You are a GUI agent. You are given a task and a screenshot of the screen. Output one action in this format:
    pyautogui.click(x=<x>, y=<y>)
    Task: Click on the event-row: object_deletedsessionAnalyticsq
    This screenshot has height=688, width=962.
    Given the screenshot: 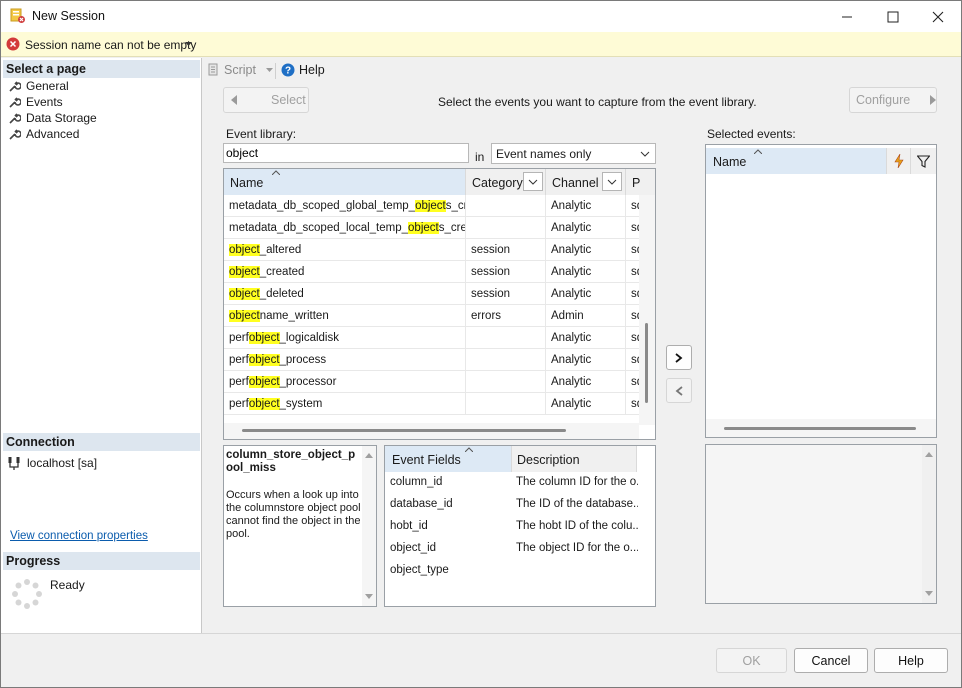 What is the action you would take?
    pyautogui.click(x=432, y=294)
    